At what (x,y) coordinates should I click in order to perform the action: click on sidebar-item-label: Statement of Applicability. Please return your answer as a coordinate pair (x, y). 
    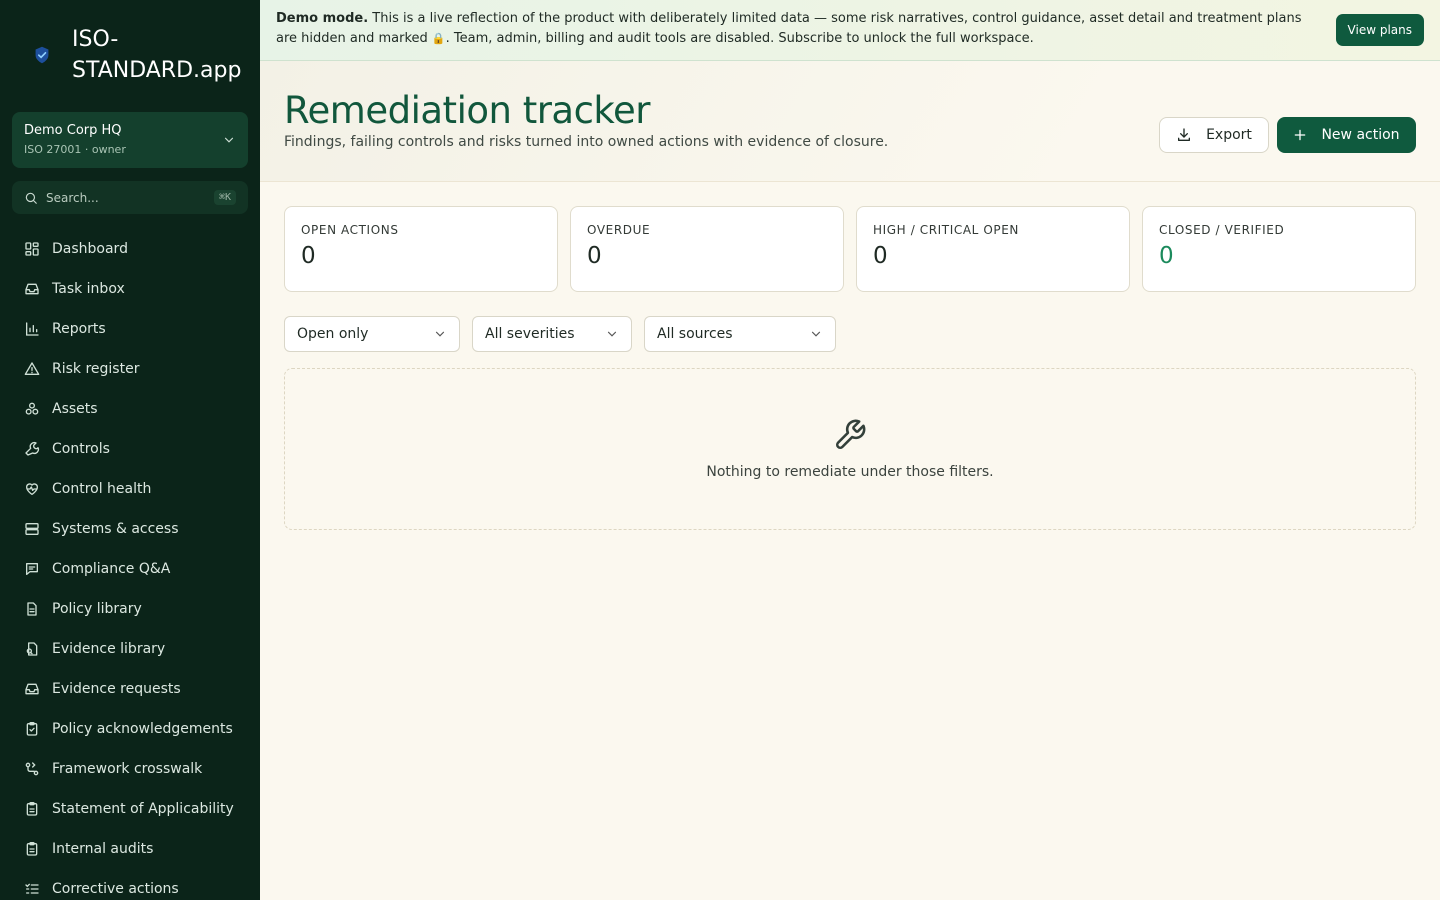
    Looking at the image, I should click on (143, 809).